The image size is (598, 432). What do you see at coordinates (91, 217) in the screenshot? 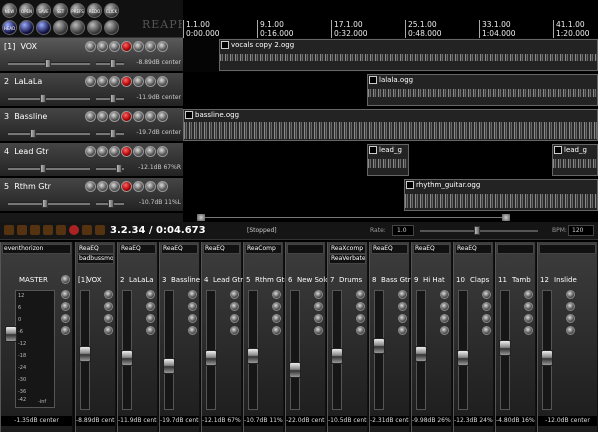
I see `track-list-empty-area` at bounding box center [91, 217].